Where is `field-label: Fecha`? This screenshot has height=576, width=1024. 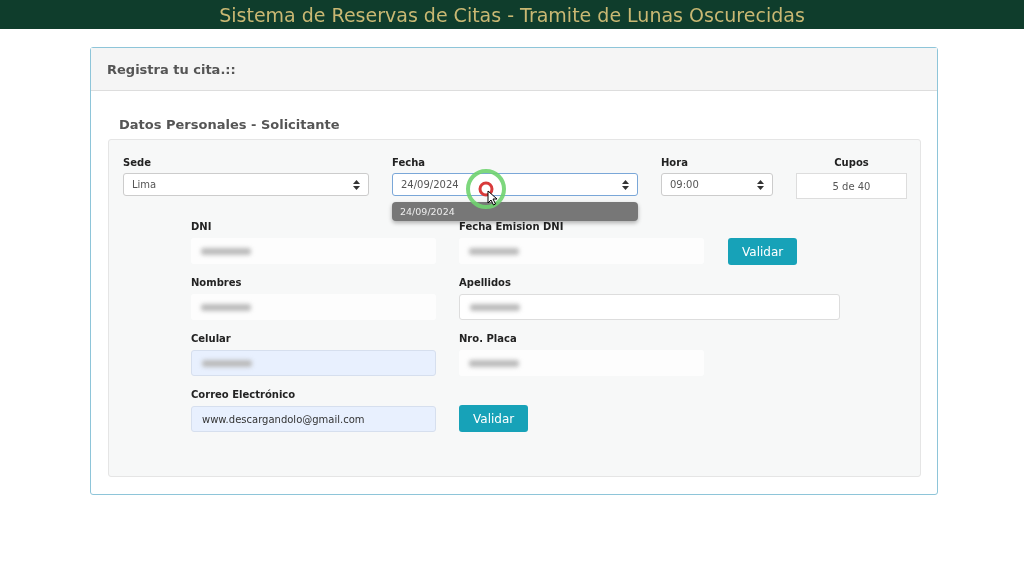
field-label: Fecha is located at coordinates (409, 162).